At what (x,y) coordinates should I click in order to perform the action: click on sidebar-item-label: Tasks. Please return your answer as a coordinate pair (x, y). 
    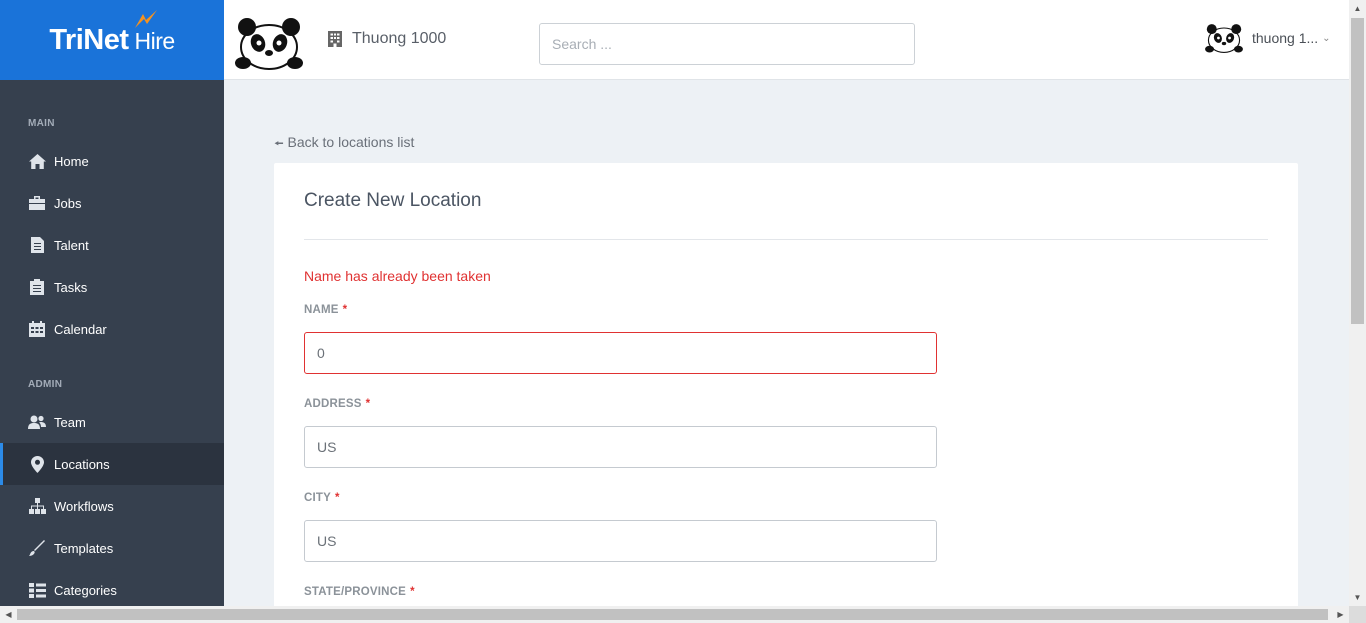
    Looking at the image, I should click on (71, 287).